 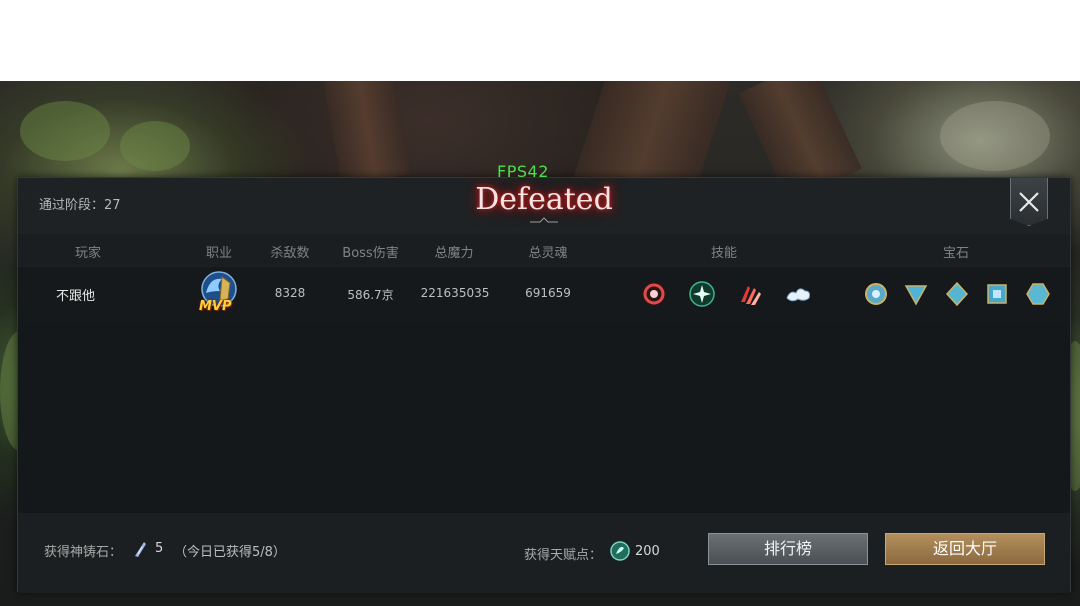 I want to click on class-icon: MVP, so click(x=220, y=296).